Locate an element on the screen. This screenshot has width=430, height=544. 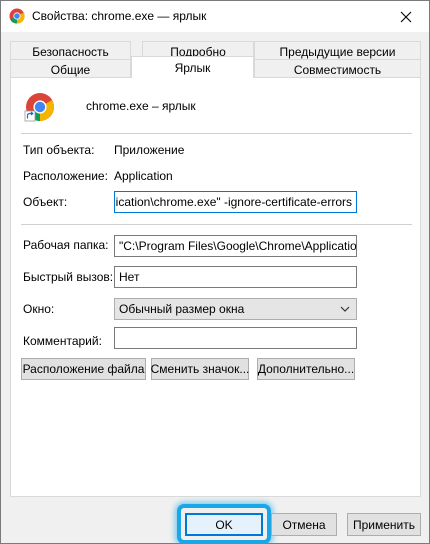
chrome-shortcut-icon is located at coordinates (40, 107).